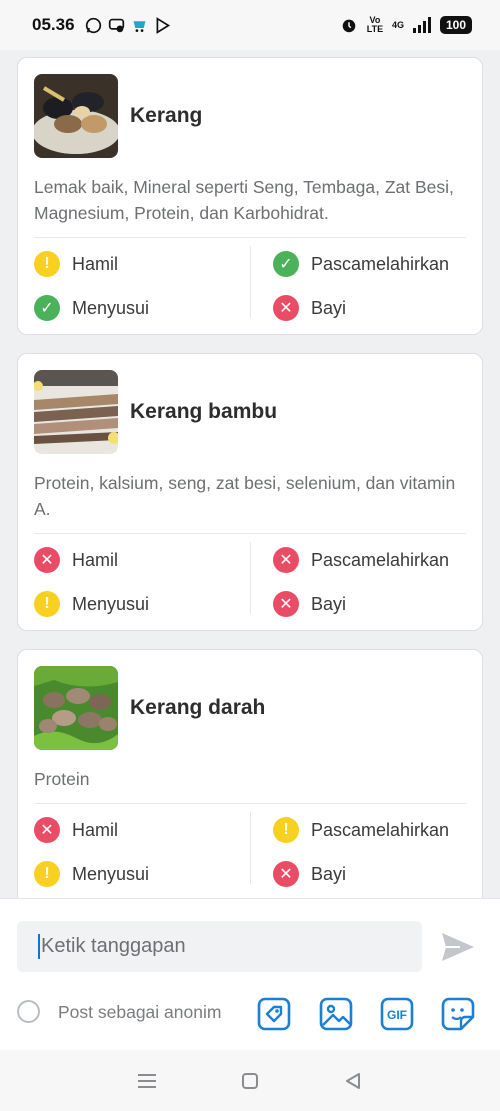 The height and width of the screenshot is (1111, 500). I want to click on menu-nav-button, so click(147, 1081).